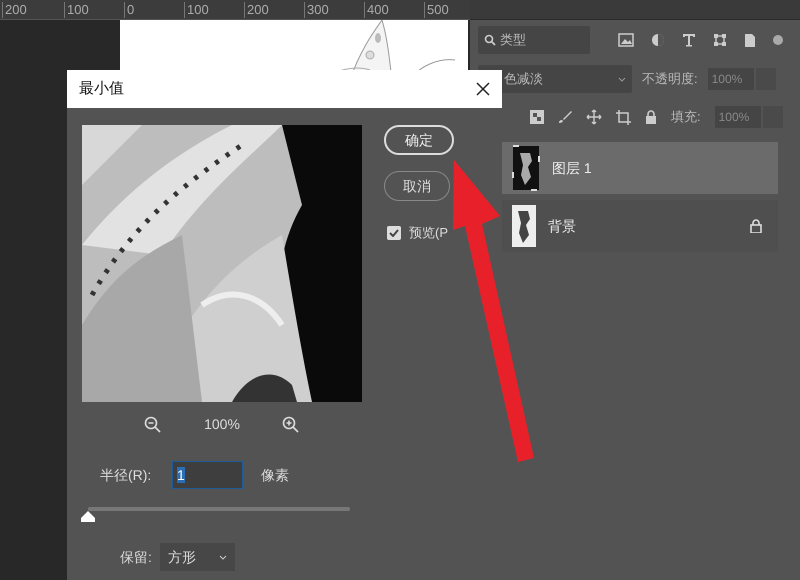 The height and width of the screenshot is (580, 800). I want to click on ruler-number: 0, so click(129, 10).